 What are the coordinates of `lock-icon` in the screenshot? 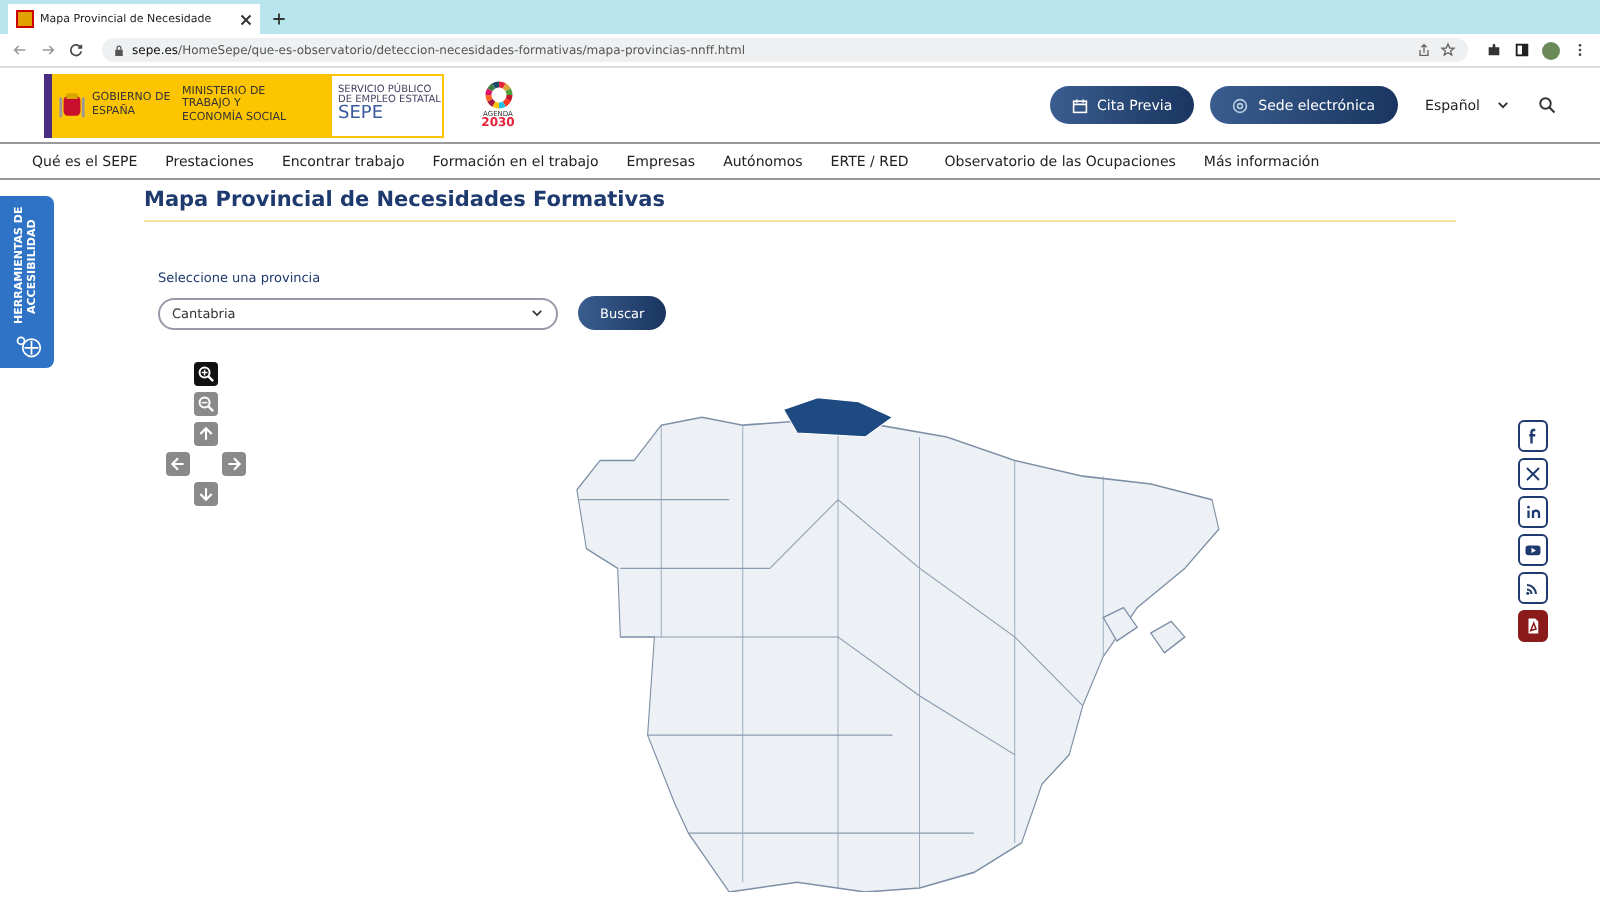 It's located at (119, 50).